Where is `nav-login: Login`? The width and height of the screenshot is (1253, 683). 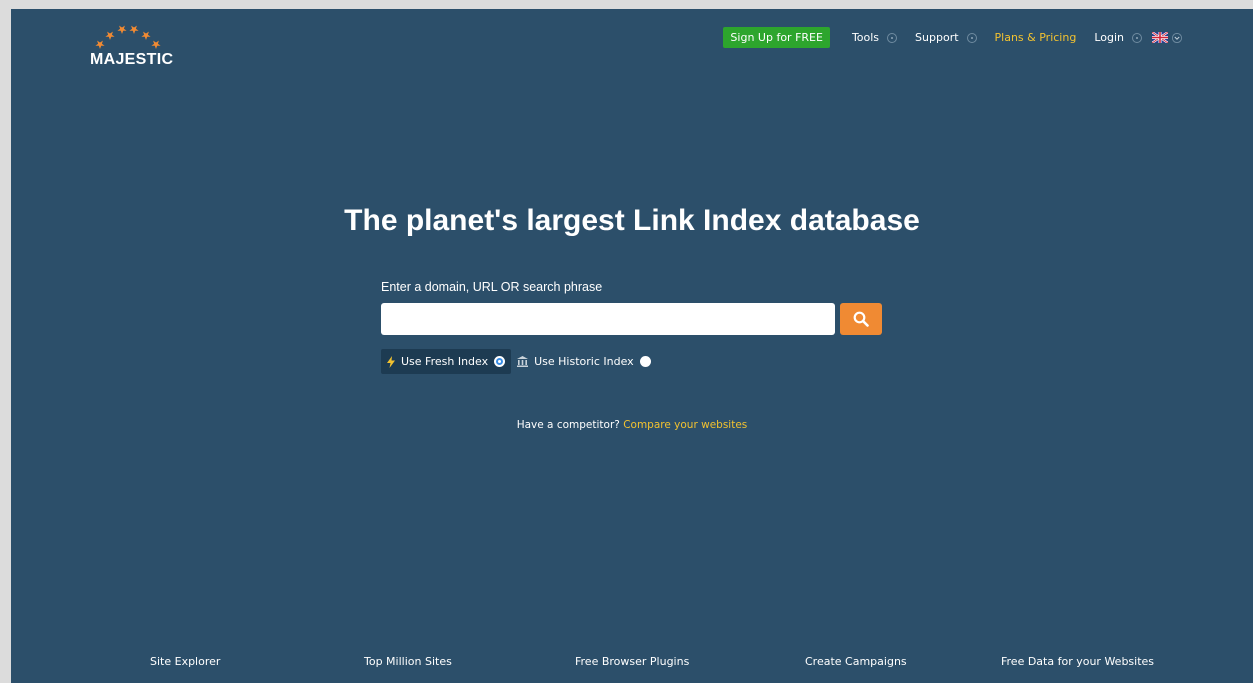 nav-login: Login is located at coordinates (1118, 37).